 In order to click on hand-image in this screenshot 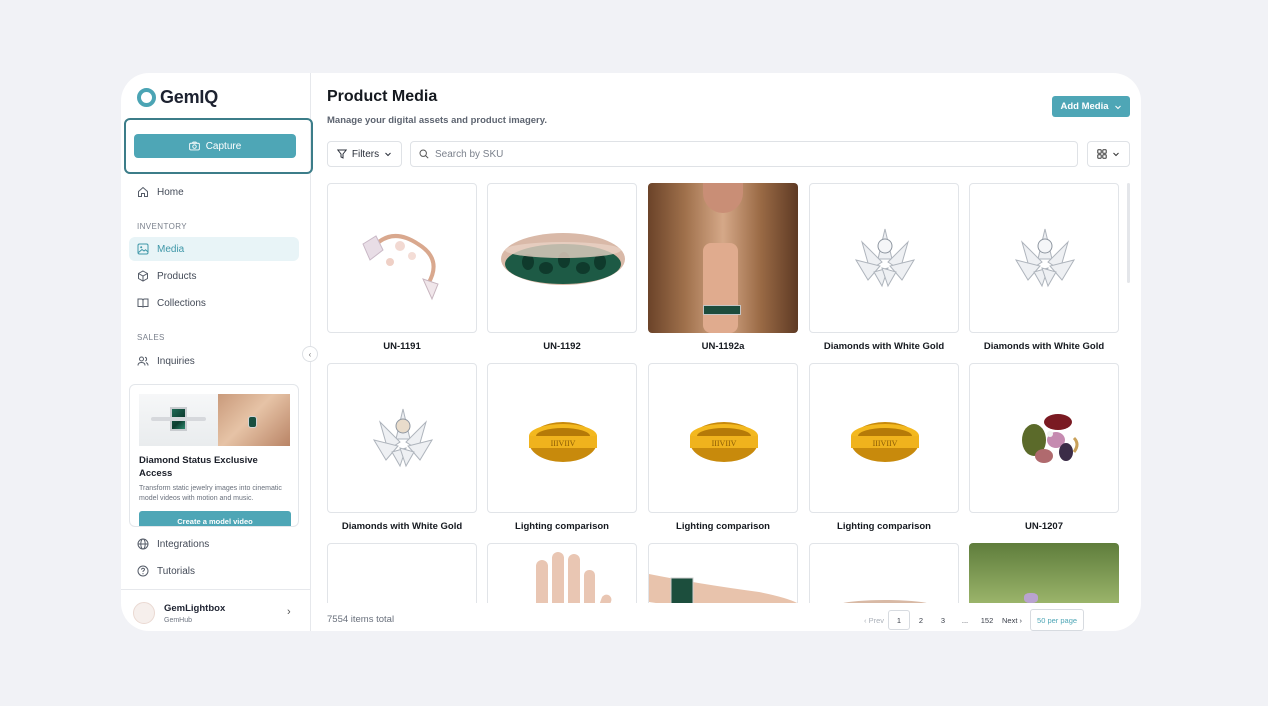, I will do `click(574, 577)`.